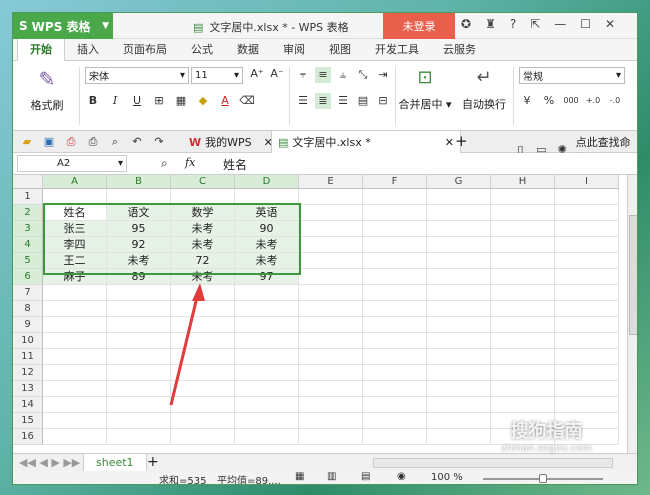  I want to click on distribute-icon: ⊟, so click(383, 101).